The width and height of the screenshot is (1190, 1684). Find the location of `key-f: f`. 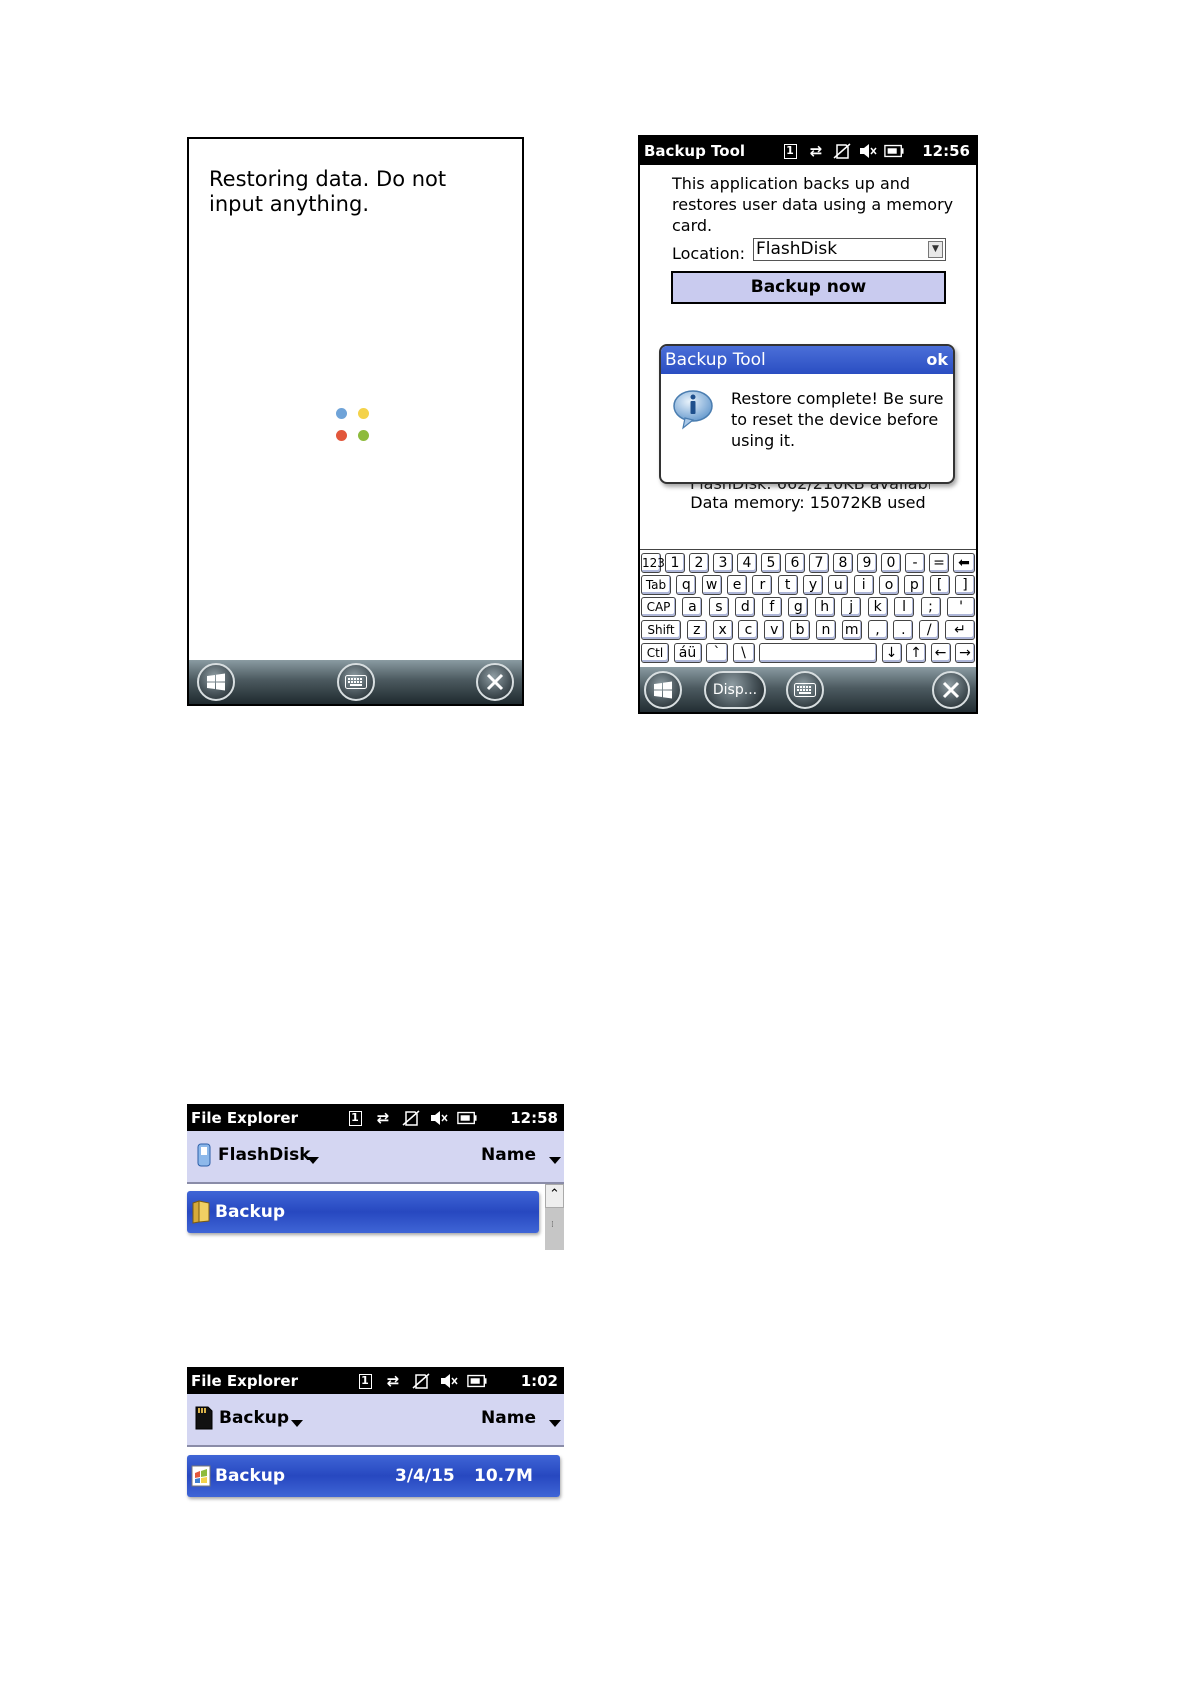

key-f: f is located at coordinates (771, 607).